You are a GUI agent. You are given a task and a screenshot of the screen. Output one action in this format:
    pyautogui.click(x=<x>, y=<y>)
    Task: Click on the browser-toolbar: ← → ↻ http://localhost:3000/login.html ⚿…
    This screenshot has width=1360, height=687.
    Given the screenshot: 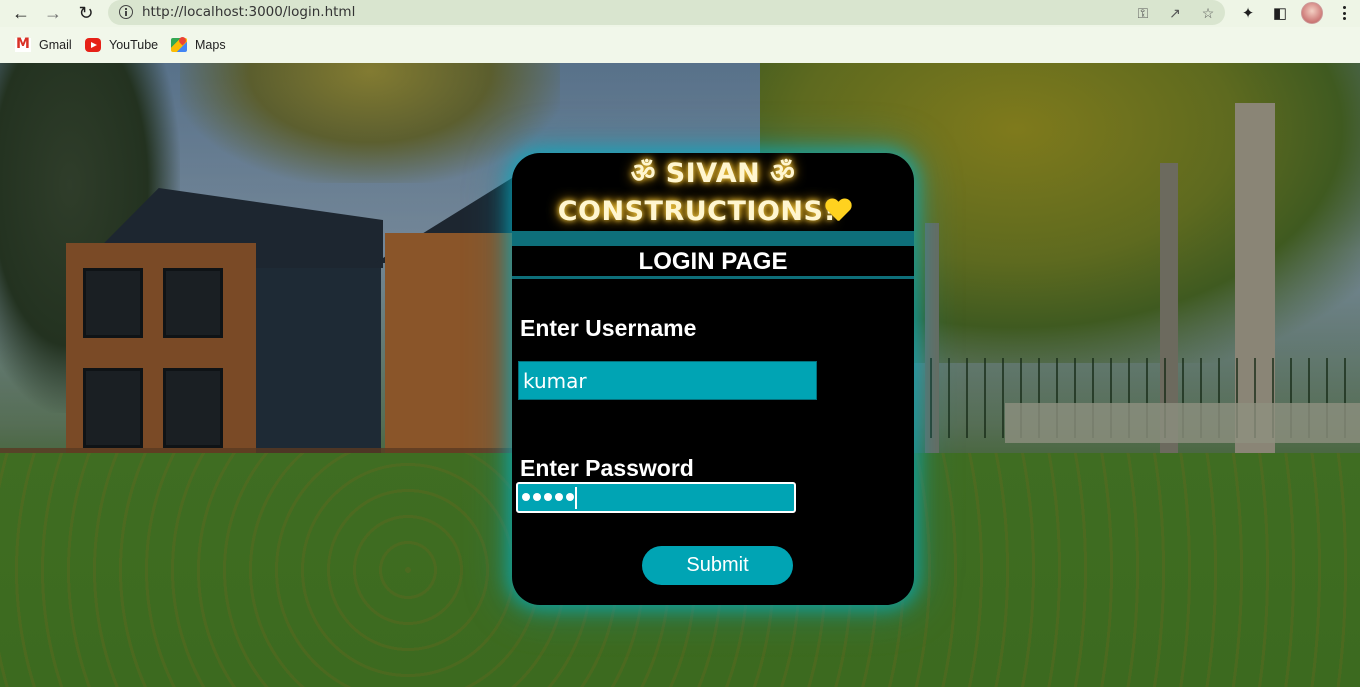 What is the action you would take?
    pyautogui.click(x=680, y=13)
    